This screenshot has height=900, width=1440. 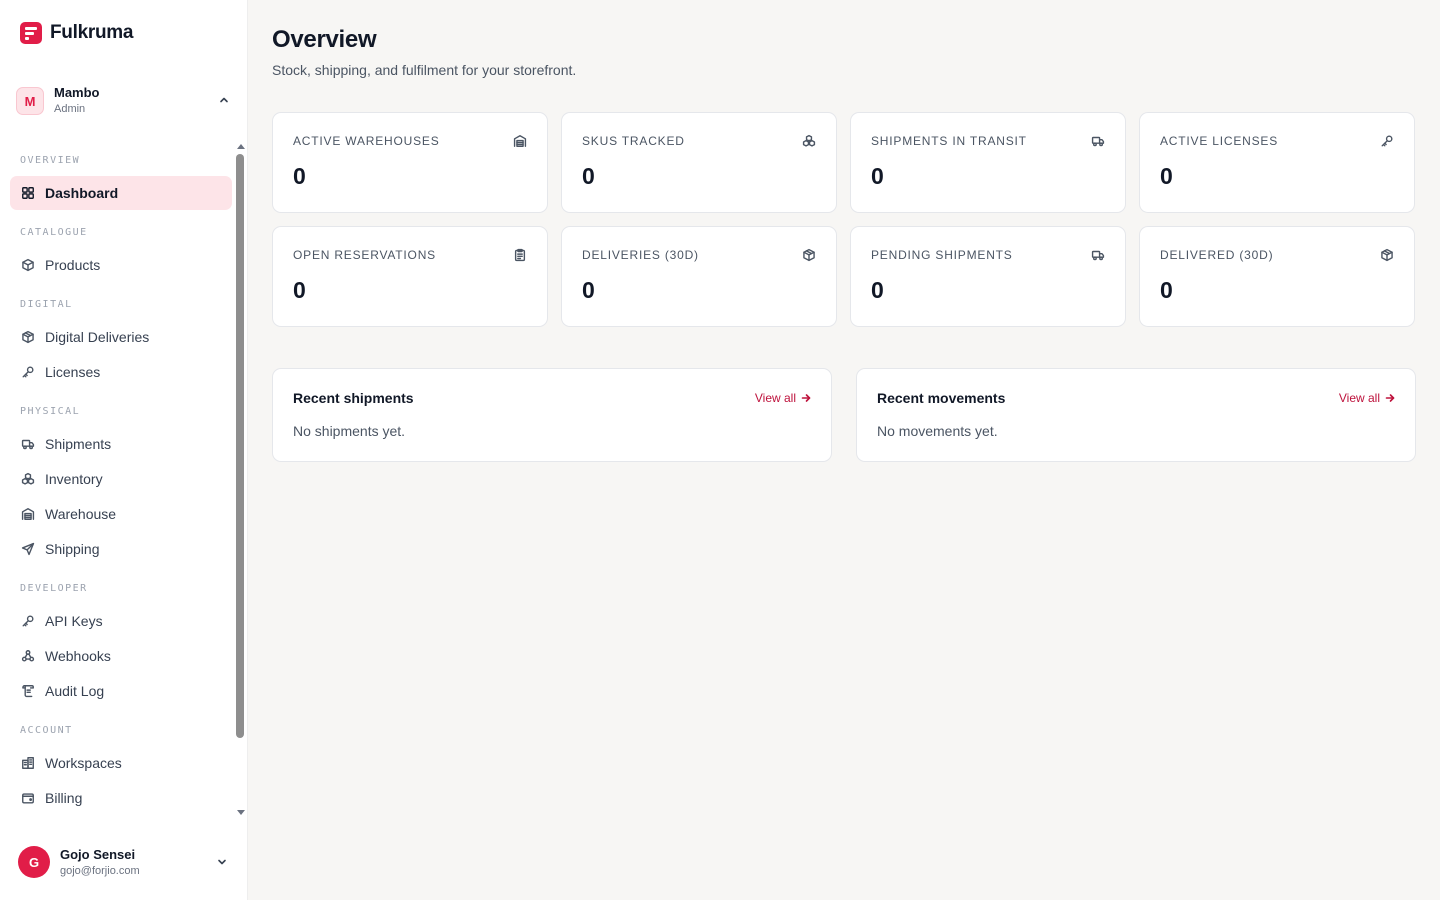 What do you see at coordinates (121, 549) in the screenshot?
I see `sidebar-item-shipping: Shipping` at bounding box center [121, 549].